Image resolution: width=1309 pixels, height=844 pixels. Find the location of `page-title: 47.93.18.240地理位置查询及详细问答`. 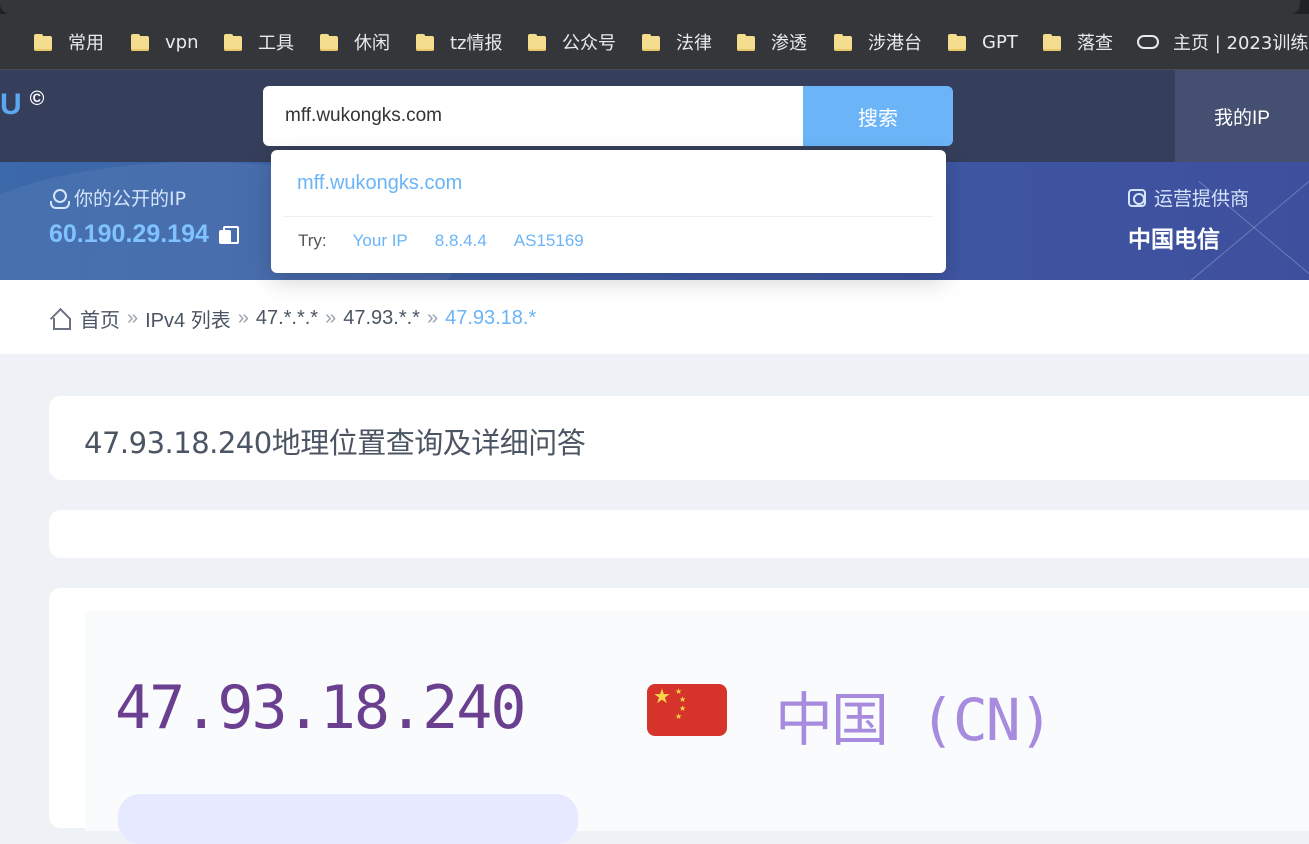

page-title: 47.93.18.240地理位置查询及详细问答 is located at coordinates (335, 443).